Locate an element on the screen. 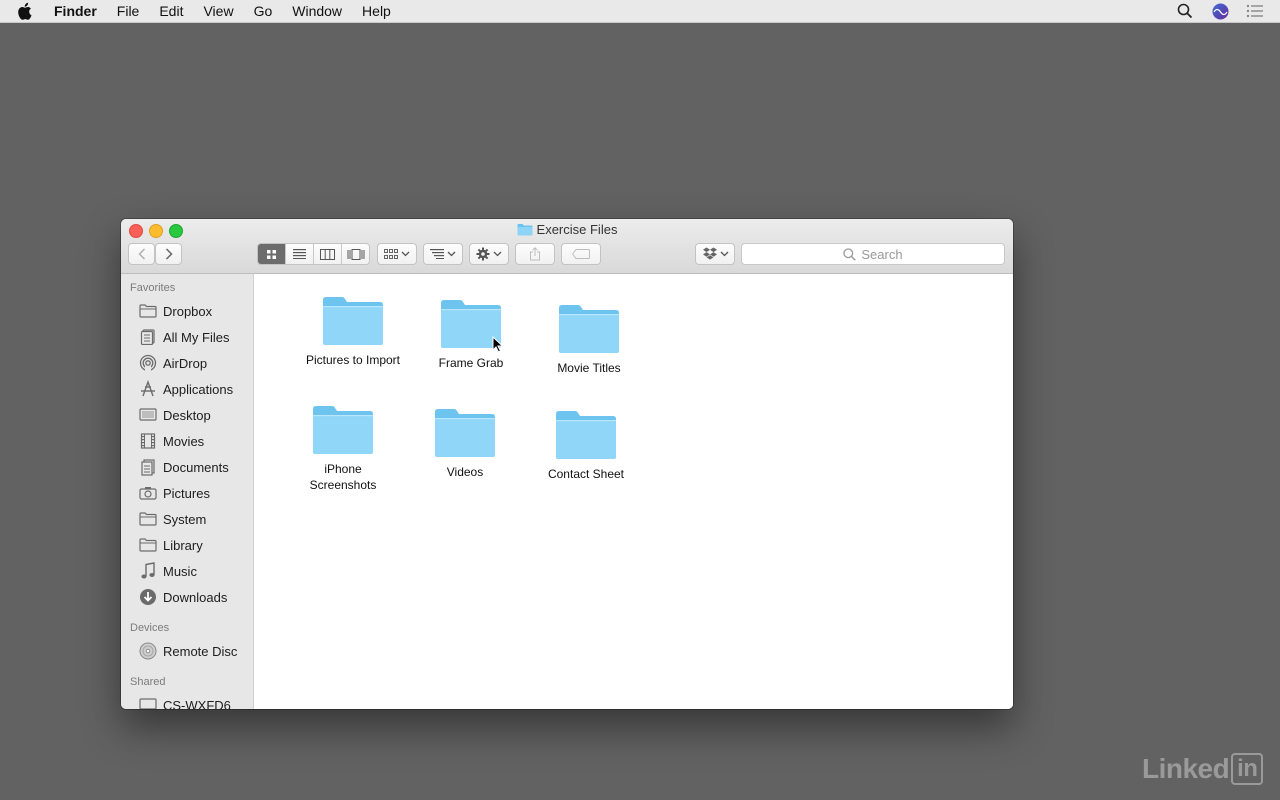 The width and height of the screenshot is (1280, 800). sidebar-item-dropbox: Dropbox is located at coordinates (187, 311).